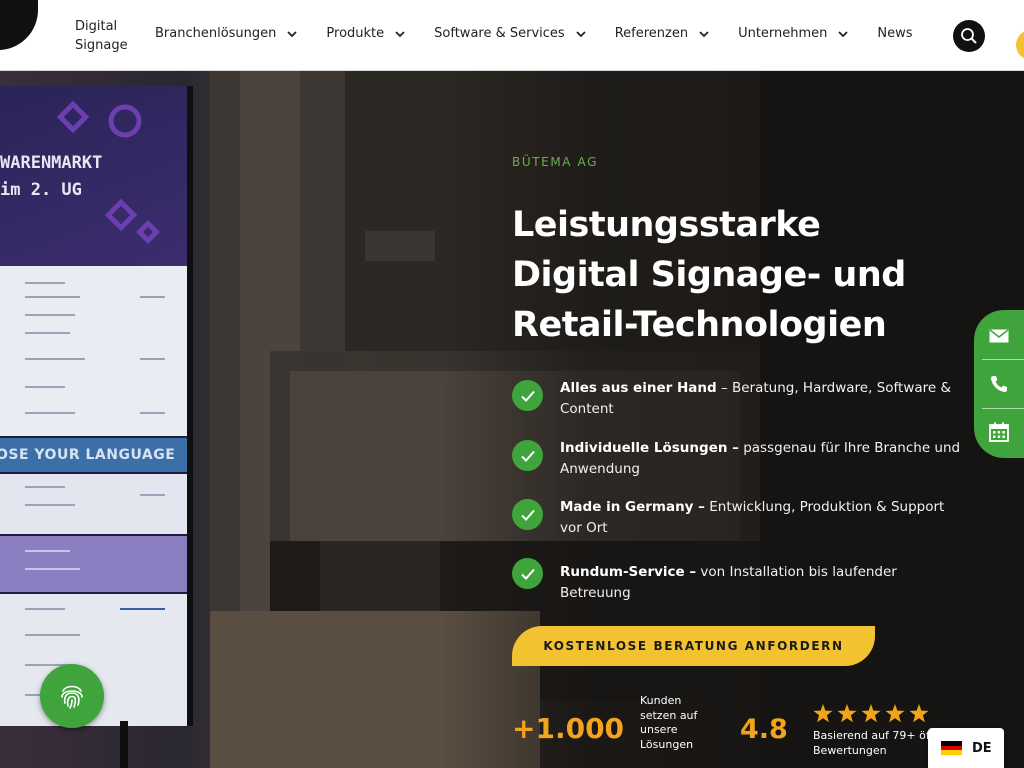 The image size is (1024, 768). Describe the element at coordinates (651, 33) in the screenshot. I see `nav-label: Referenzen` at that location.